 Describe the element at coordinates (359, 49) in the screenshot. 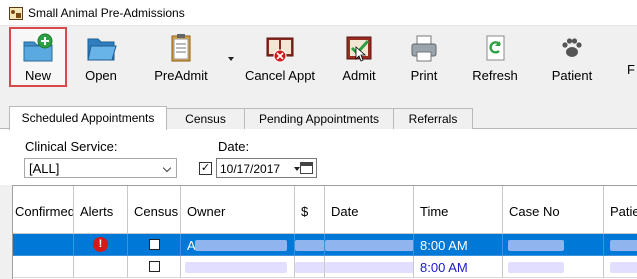

I see `admit-check-icon` at that location.